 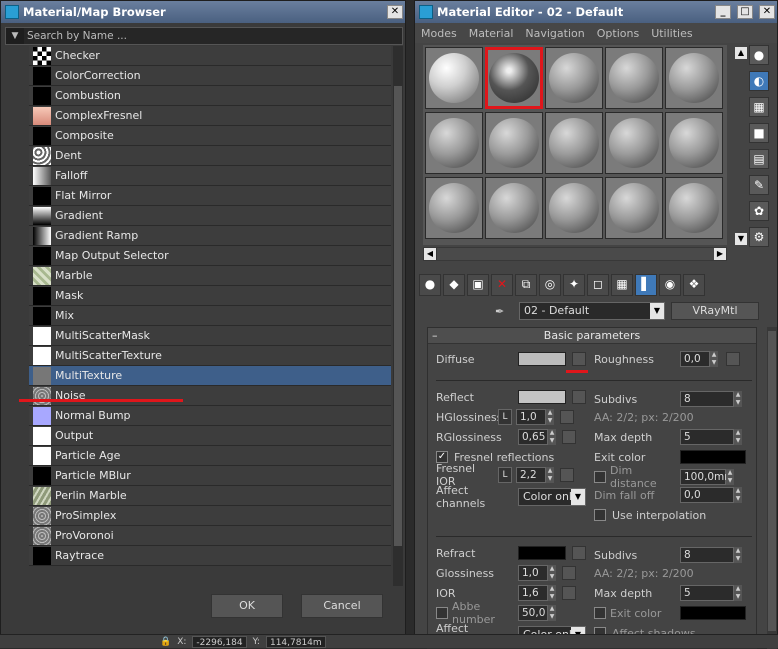 I want to click on list-item: Gradient, so click(x=210, y=216).